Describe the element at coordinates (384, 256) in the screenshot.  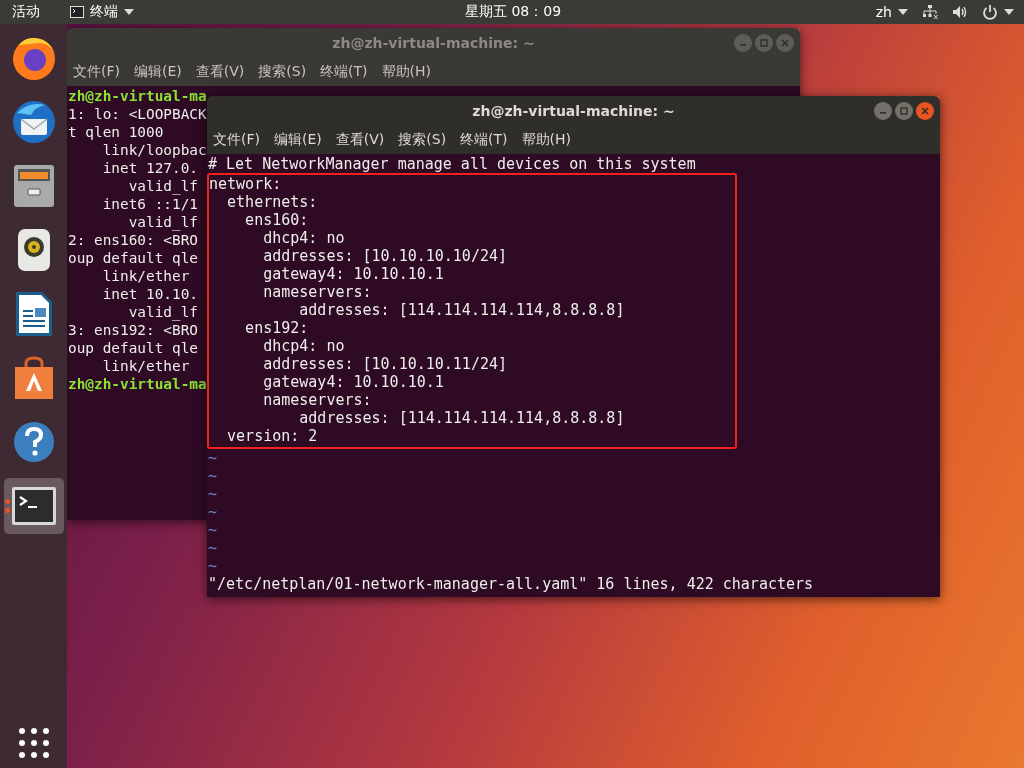
I see `code-line: addresses: [10.10.10.10/24]` at that location.